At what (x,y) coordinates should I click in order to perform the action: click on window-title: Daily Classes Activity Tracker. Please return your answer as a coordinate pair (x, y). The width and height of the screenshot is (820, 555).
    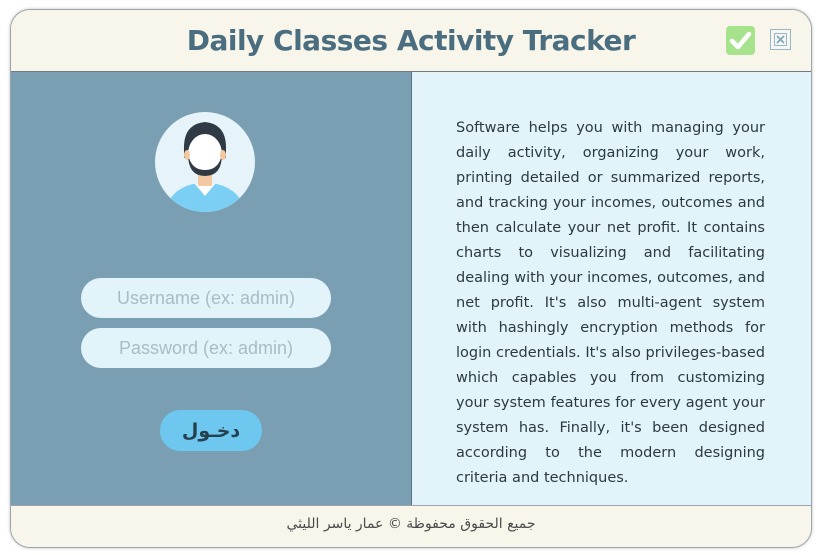
    Looking at the image, I should click on (411, 40).